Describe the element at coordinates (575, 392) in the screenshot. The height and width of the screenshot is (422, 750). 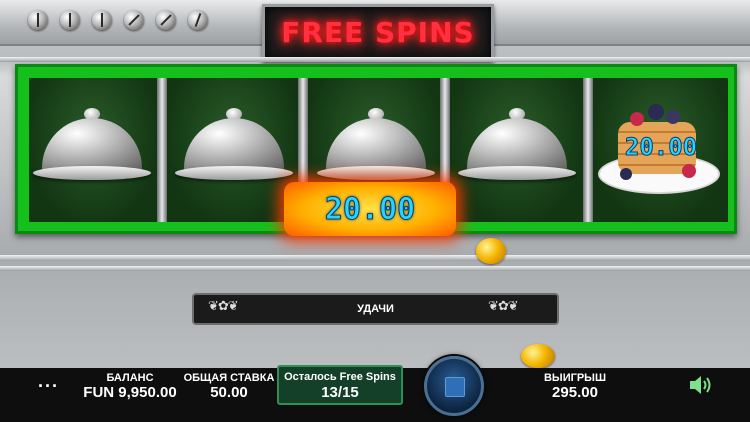
I see `win-value: 295.00` at that location.